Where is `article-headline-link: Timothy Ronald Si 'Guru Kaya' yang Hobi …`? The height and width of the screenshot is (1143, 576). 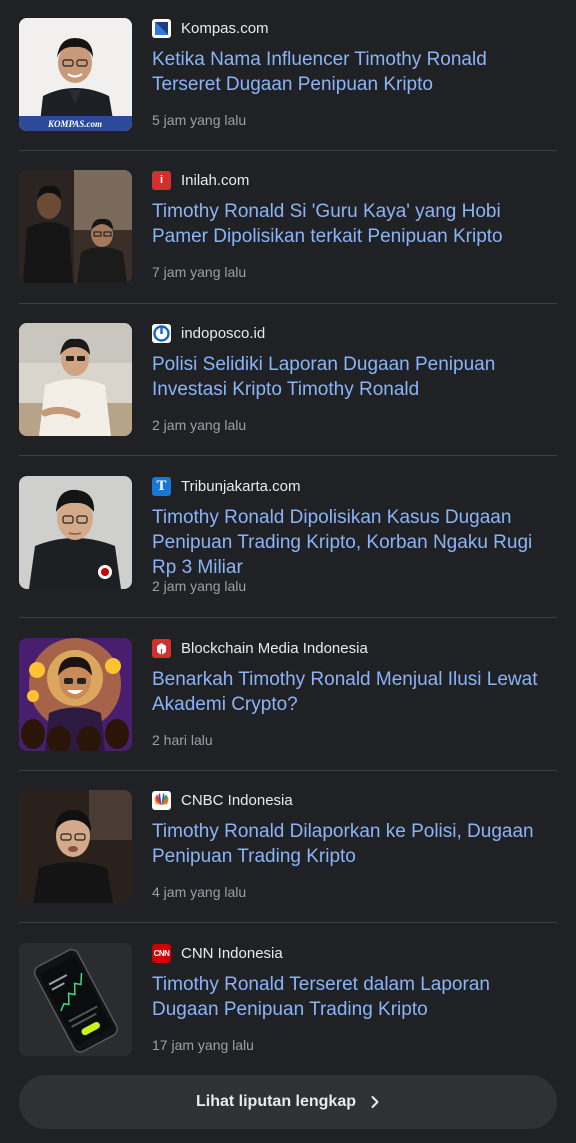 article-headline-link: Timothy Ronald Si 'Guru Kaya' yang Hobi … is located at coordinates (354, 224).